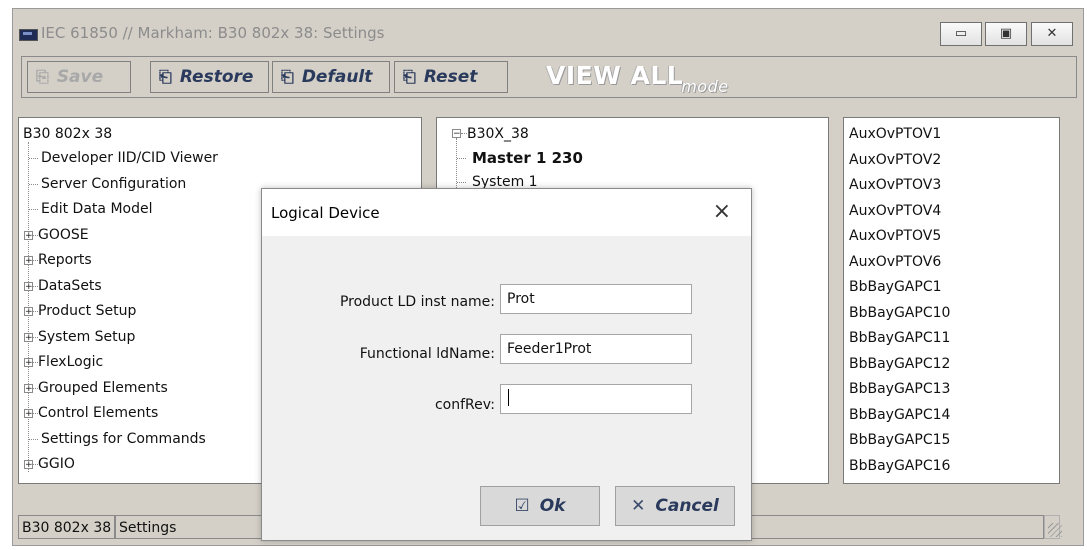 This screenshot has height=550, width=1087. I want to click on ok-label: Ok, so click(552, 506).